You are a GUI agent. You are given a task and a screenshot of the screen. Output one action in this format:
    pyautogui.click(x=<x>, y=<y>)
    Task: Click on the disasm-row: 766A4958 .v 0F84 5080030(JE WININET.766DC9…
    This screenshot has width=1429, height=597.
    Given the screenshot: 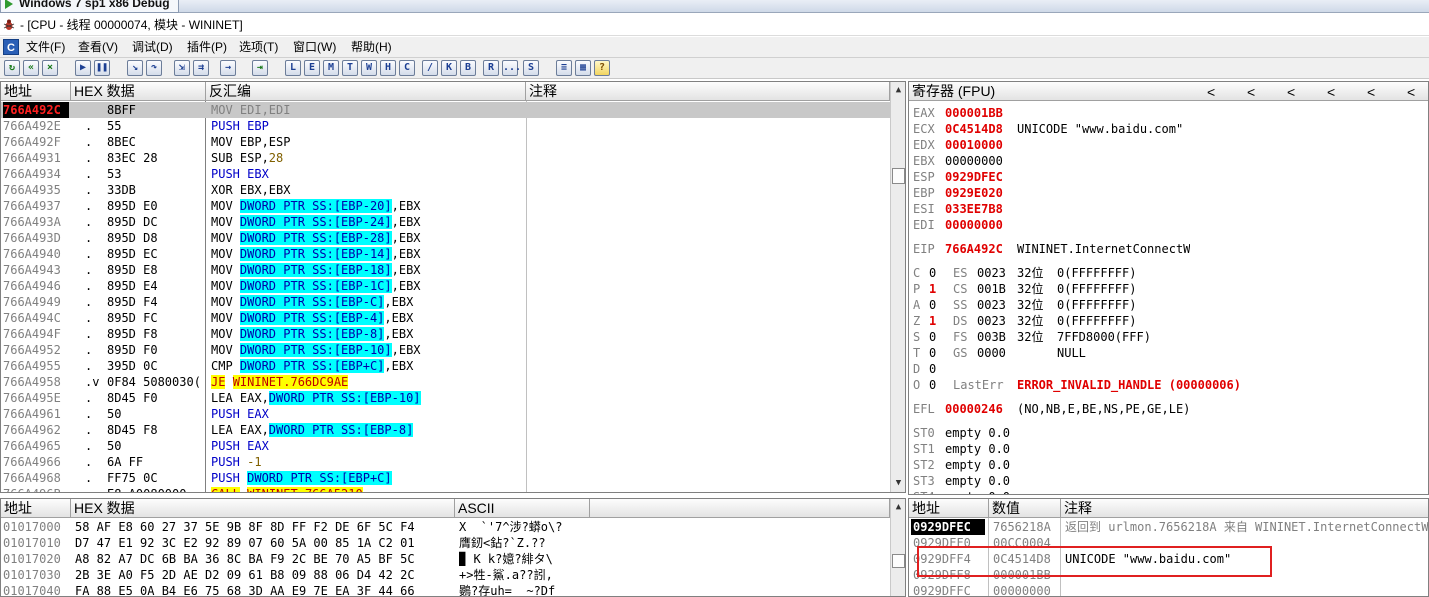 What is the action you would take?
    pyautogui.click(x=445, y=382)
    